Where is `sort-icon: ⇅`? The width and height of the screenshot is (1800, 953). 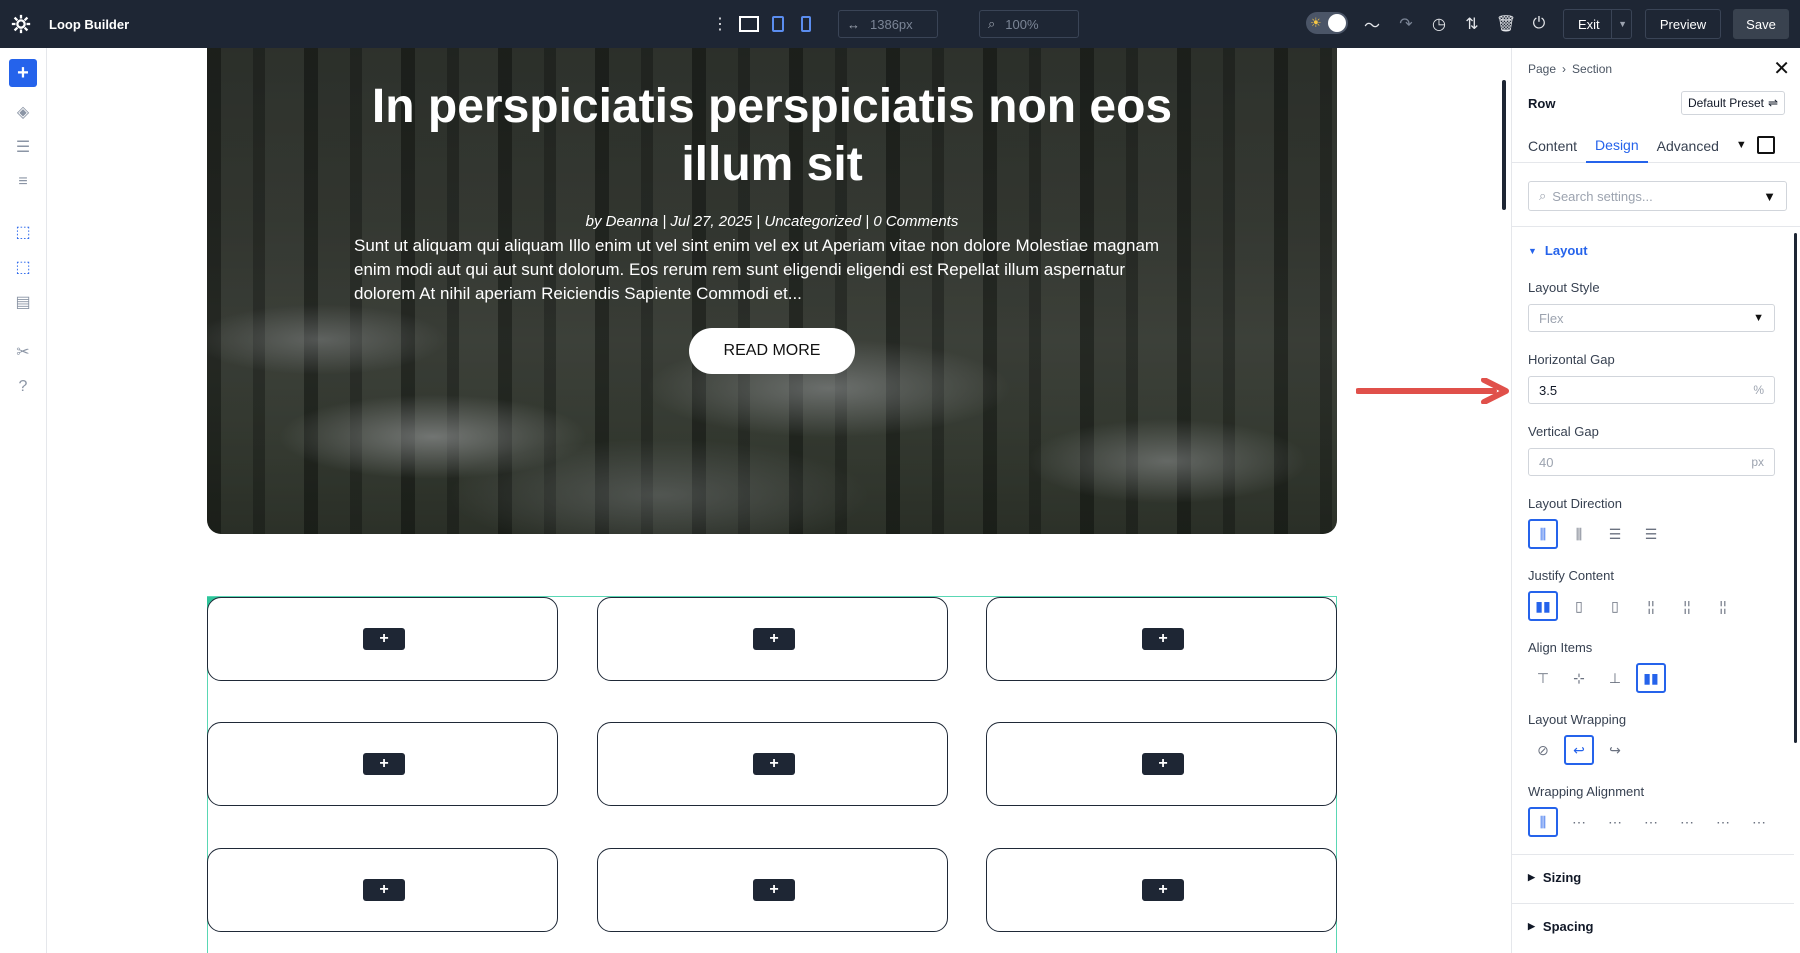 sort-icon: ⇅ is located at coordinates (1472, 24).